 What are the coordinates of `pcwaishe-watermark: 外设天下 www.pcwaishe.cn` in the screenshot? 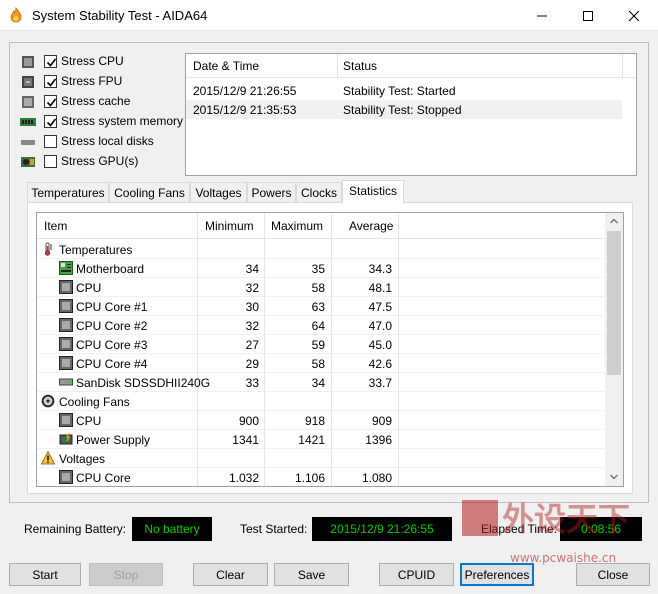 It's located at (546, 532).